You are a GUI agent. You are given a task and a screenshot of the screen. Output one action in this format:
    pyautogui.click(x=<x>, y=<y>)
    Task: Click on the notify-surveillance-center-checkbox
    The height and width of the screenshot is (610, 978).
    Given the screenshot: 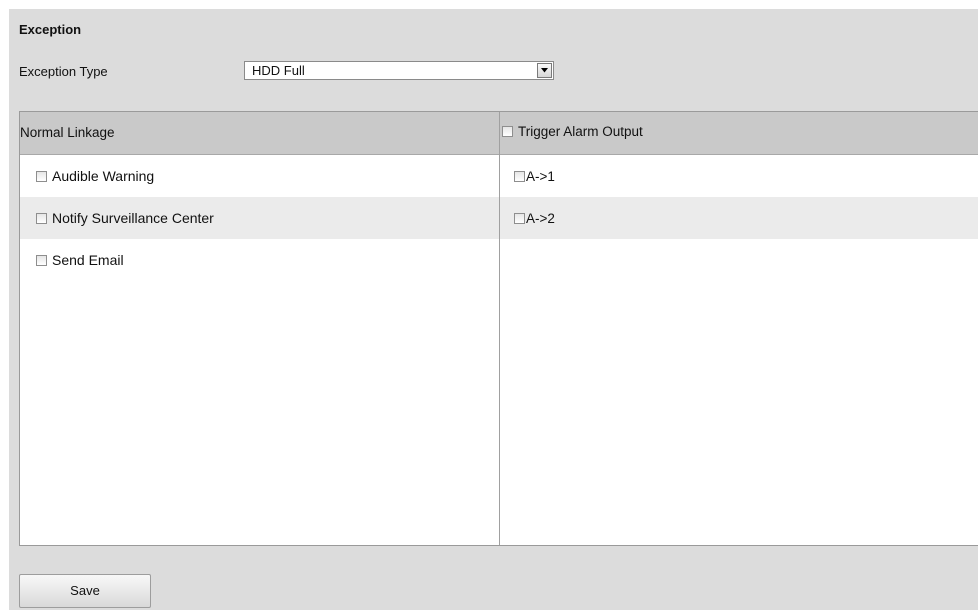 What is the action you would take?
    pyautogui.click(x=41, y=218)
    